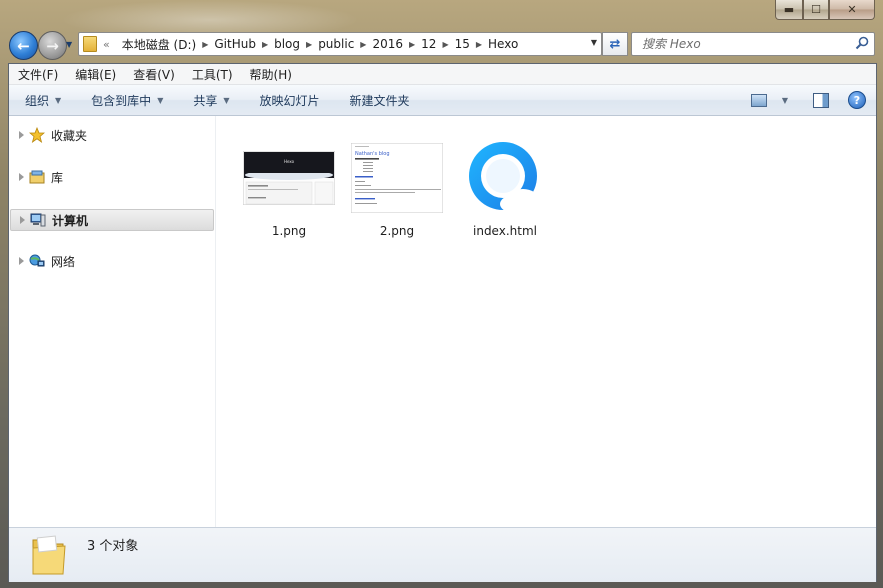 Image resolution: width=883 pixels, height=588 pixels. What do you see at coordinates (69, 135) in the screenshot?
I see `sidebar-item-label: 收藏夹` at bounding box center [69, 135].